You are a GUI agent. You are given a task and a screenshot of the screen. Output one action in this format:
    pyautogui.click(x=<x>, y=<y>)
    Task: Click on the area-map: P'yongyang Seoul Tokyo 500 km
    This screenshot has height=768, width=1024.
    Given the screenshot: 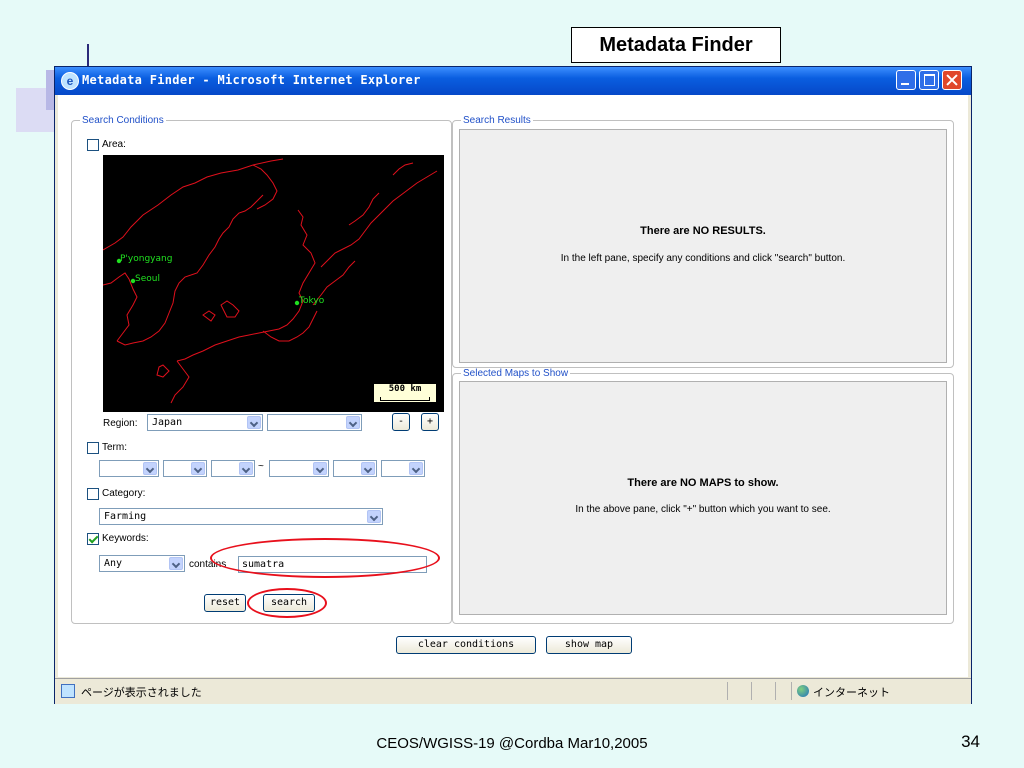 What is the action you would take?
    pyautogui.click(x=273, y=283)
    